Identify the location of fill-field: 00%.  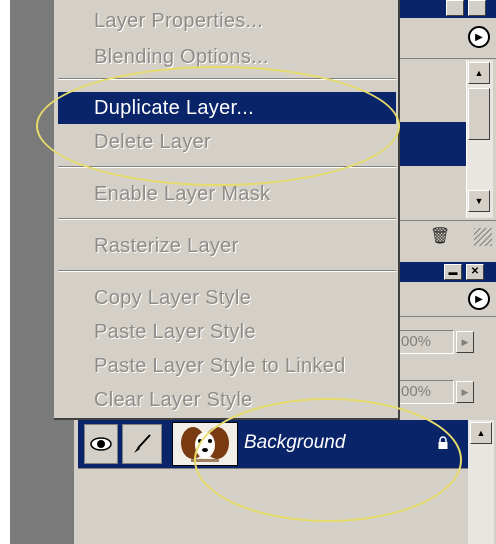
(426, 392).